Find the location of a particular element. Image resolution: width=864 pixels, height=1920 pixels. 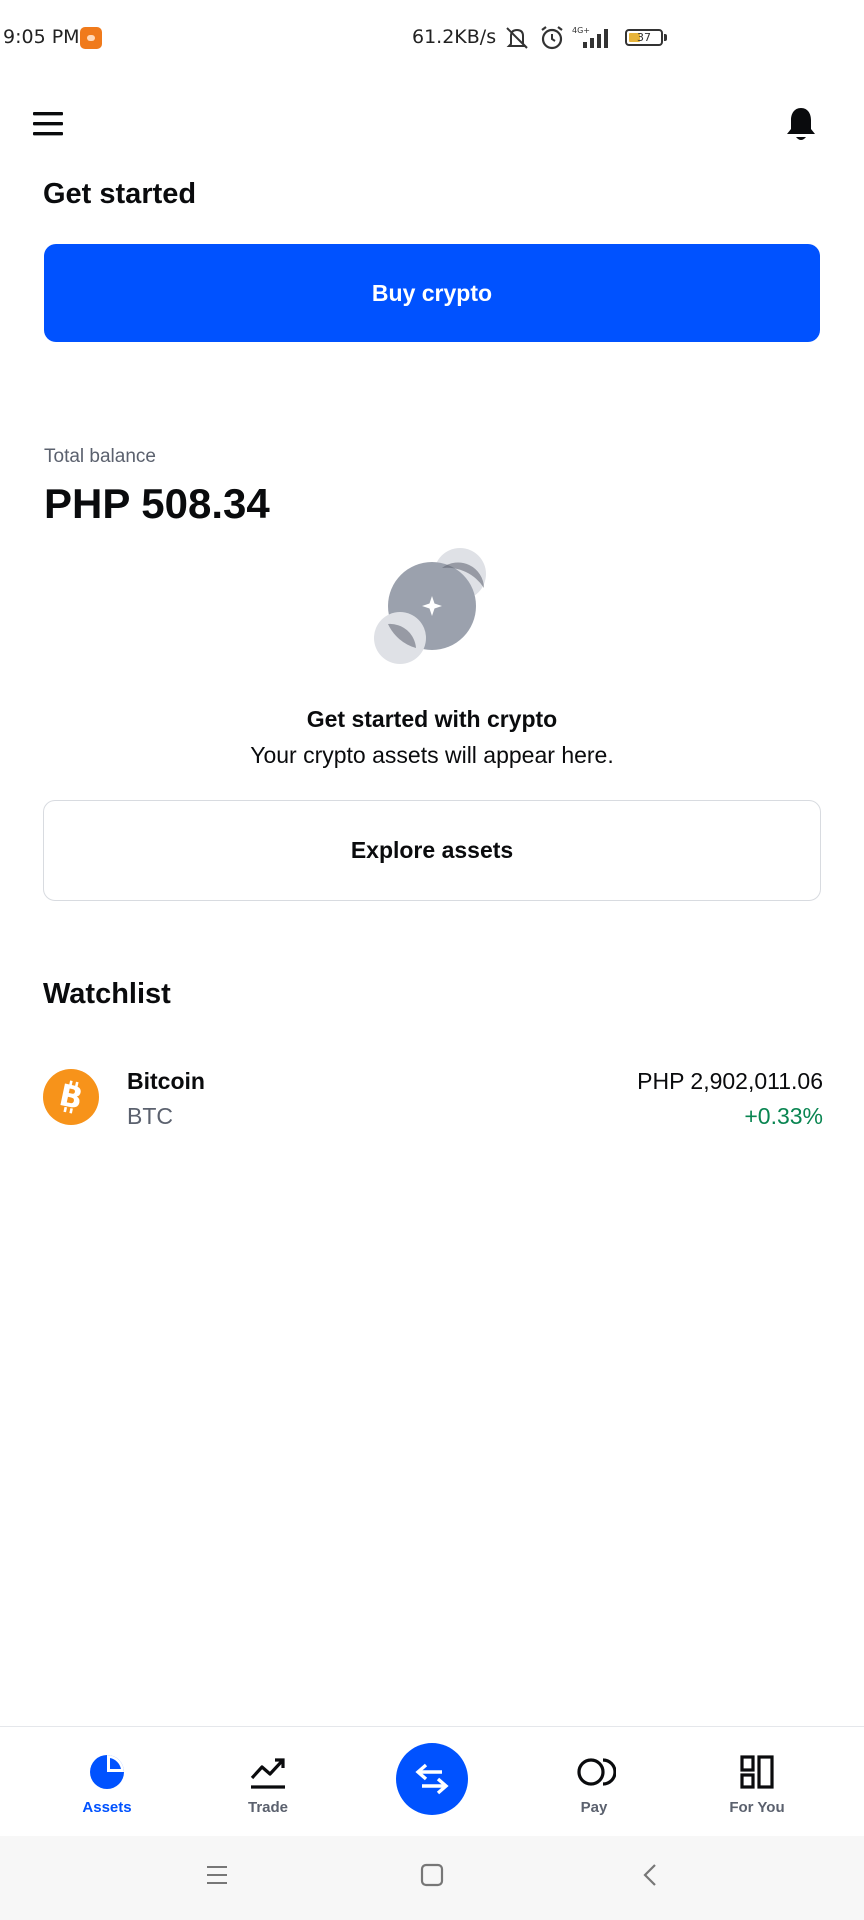

coin-symbol: BTC is located at coordinates (150, 1116).